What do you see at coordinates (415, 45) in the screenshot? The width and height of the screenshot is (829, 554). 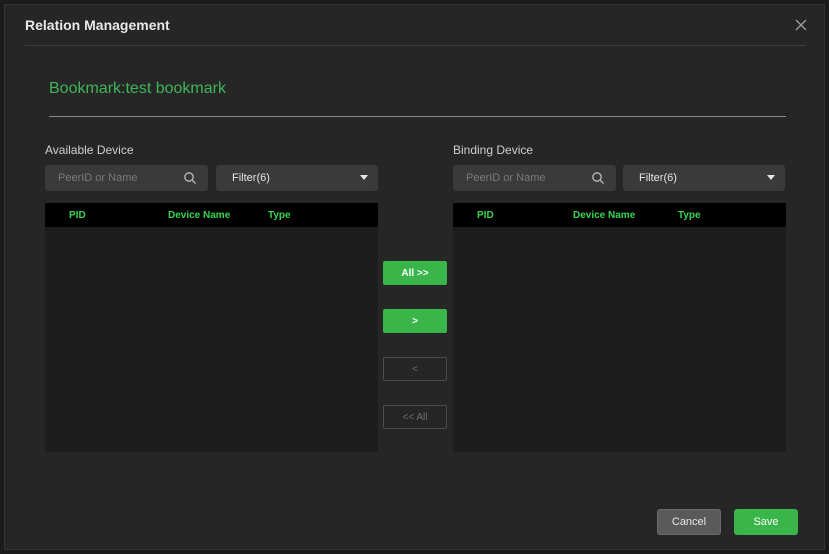 I see `title-divider` at bounding box center [415, 45].